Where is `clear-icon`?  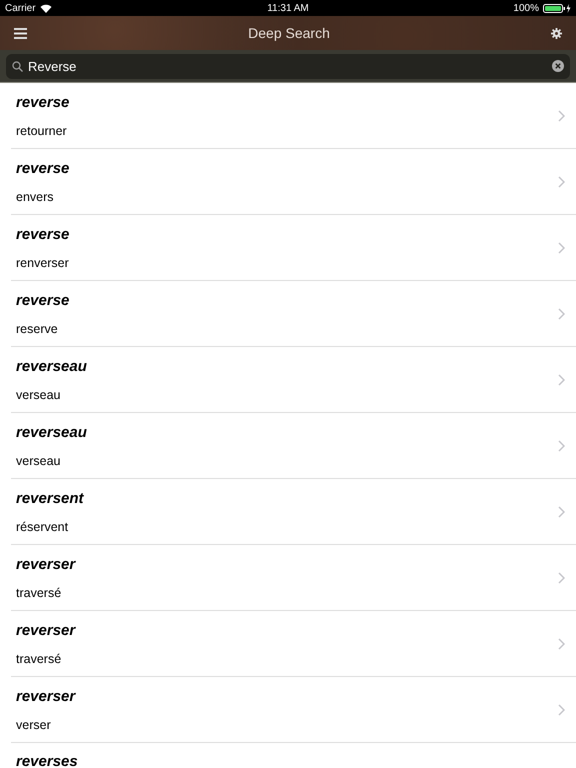
clear-icon is located at coordinates (558, 66).